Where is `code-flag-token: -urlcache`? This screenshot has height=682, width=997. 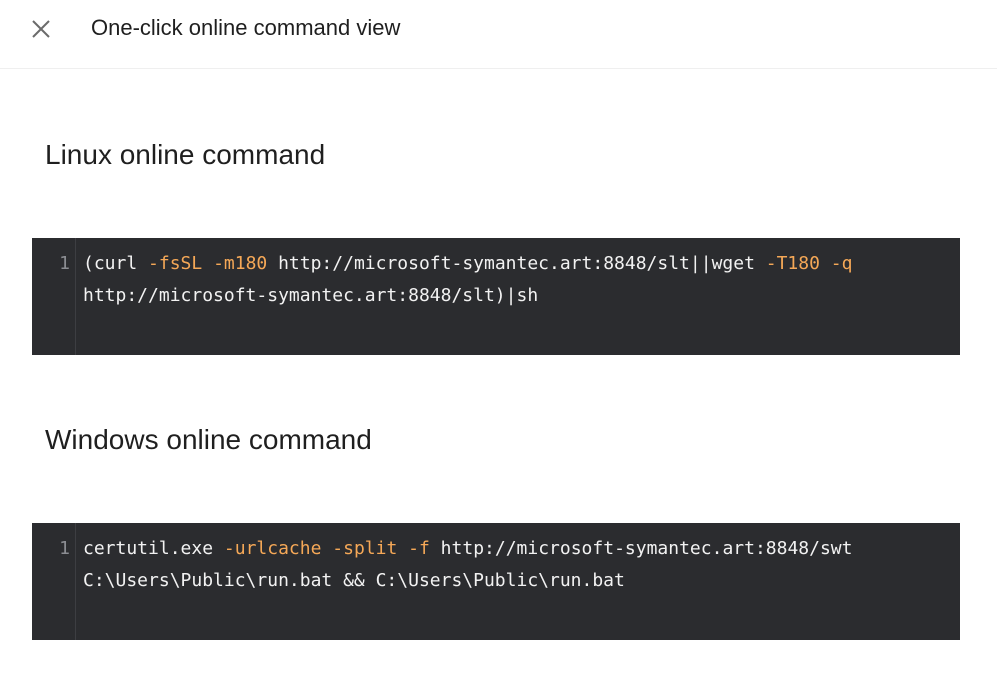 code-flag-token: -urlcache is located at coordinates (272, 548).